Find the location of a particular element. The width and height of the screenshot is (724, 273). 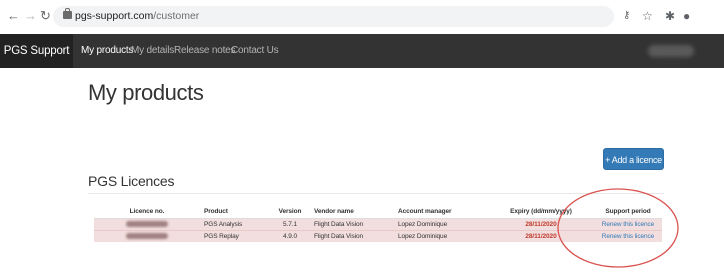

user-menu is located at coordinates (671, 51).